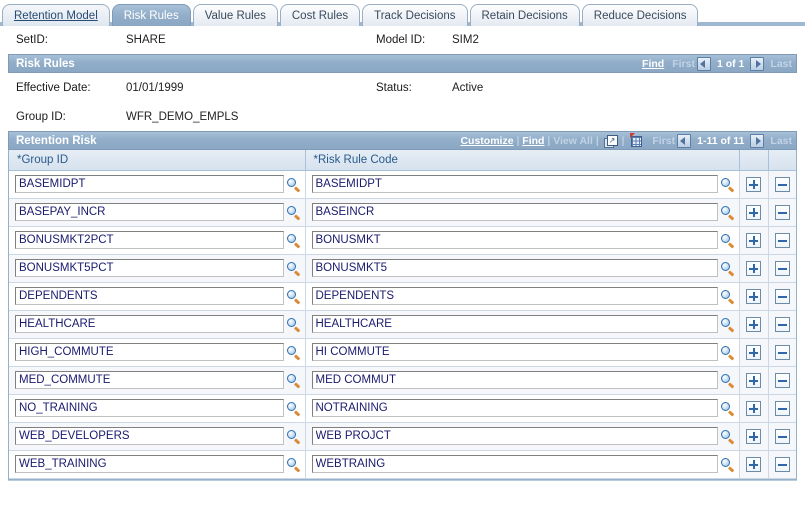  Describe the element at coordinates (522, 160) in the screenshot. I see `column-header-risk-rule-code: *Risk Rule Code` at that location.